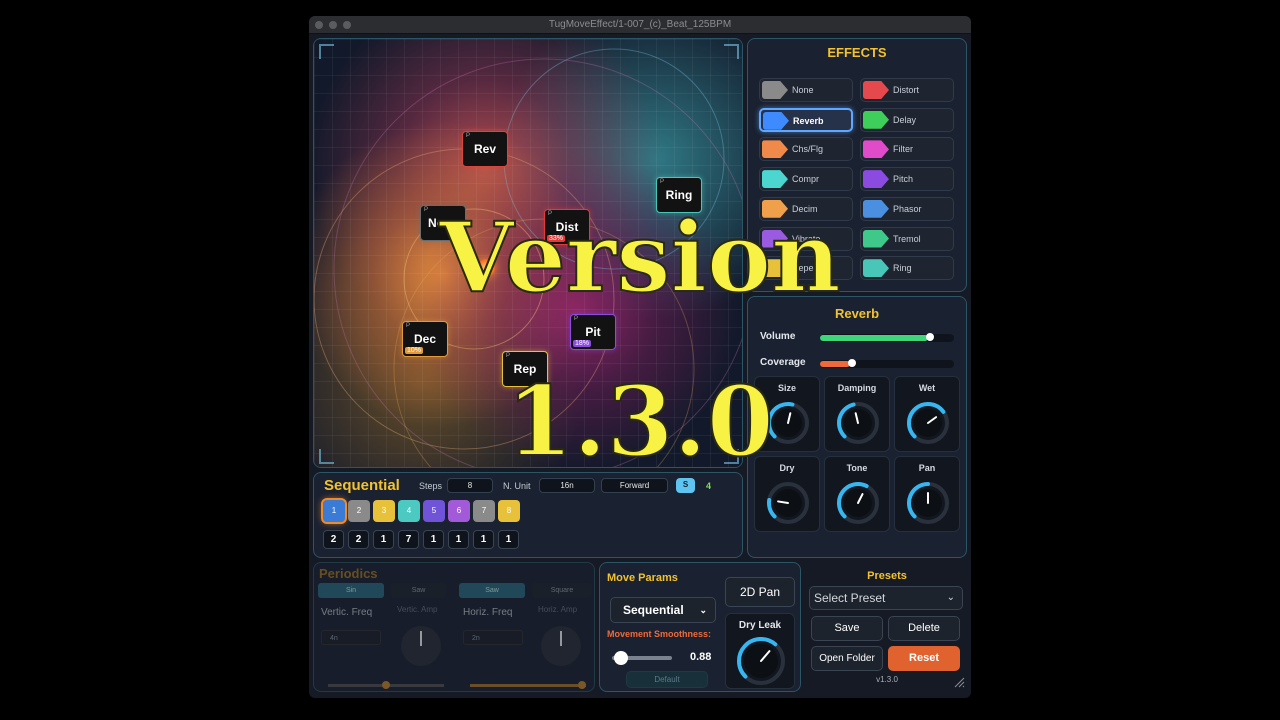  I want to click on horizontal-square-button: Square, so click(562, 590).